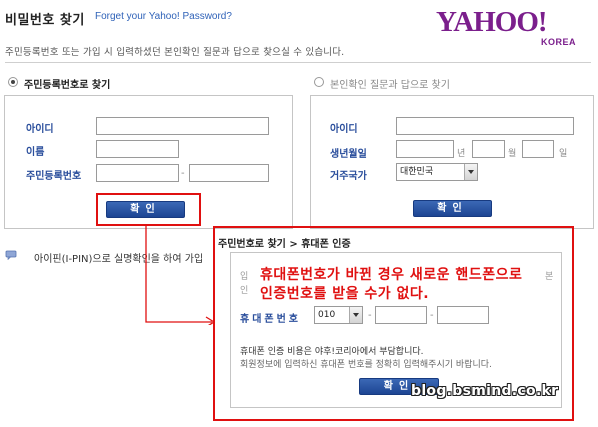  Describe the element at coordinates (183, 173) in the screenshot. I see `ssn-dash: -` at that location.